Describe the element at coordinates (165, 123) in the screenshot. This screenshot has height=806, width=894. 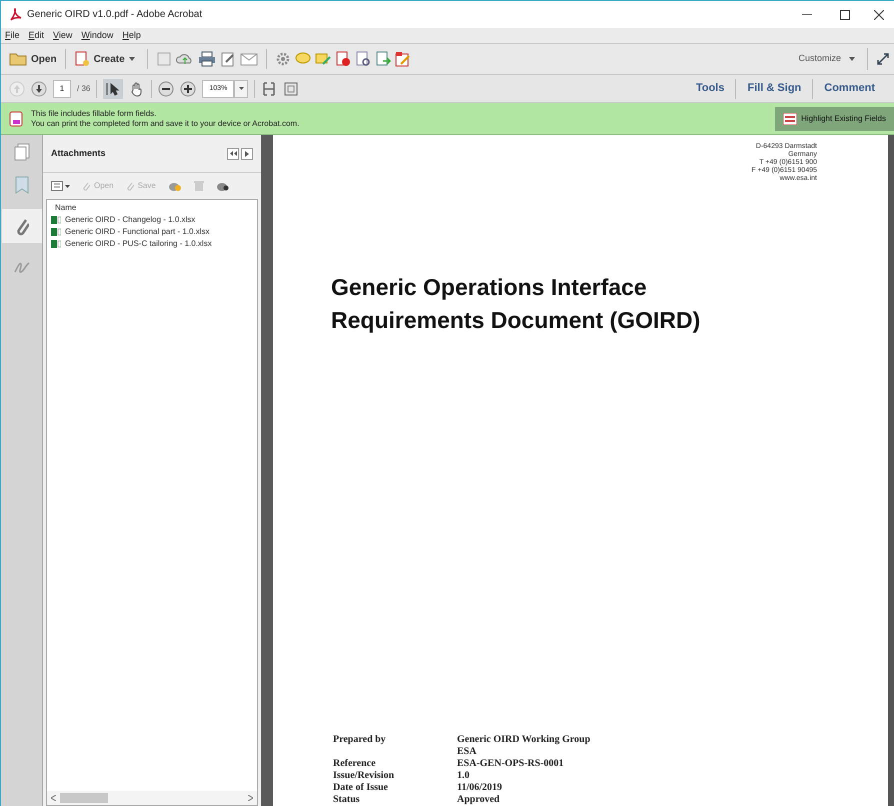
I see `notice-text: You can print the completed form and save it to your device or Acrobat.com.` at that location.